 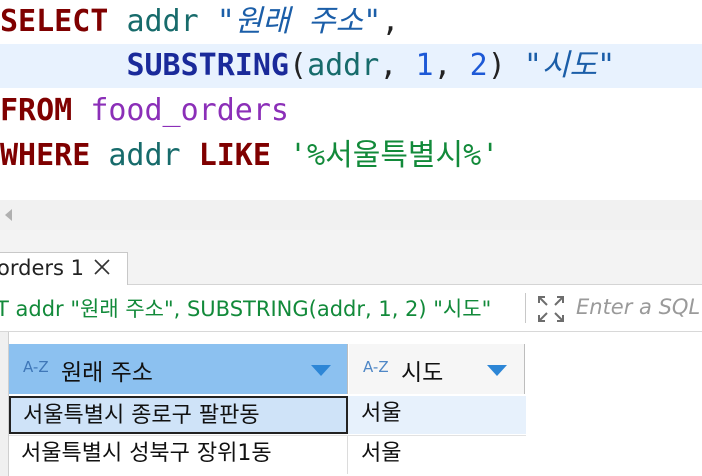 I want to click on paren-close: ), so click(x=496, y=65).